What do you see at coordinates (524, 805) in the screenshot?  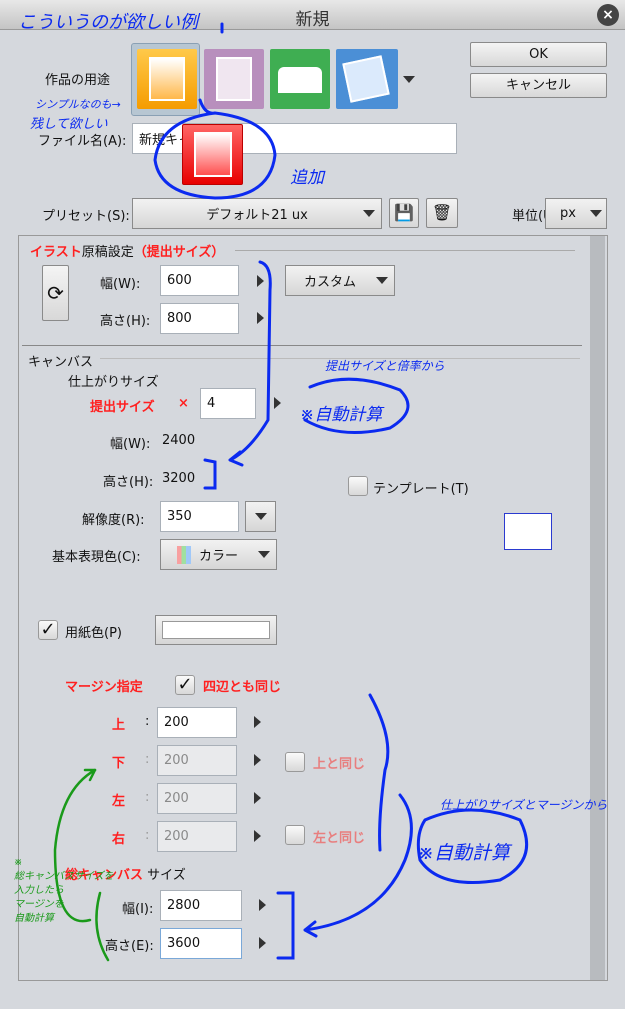 I see `annotation-from-margin: 仕上がりサイズとマージンから` at bounding box center [524, 805].